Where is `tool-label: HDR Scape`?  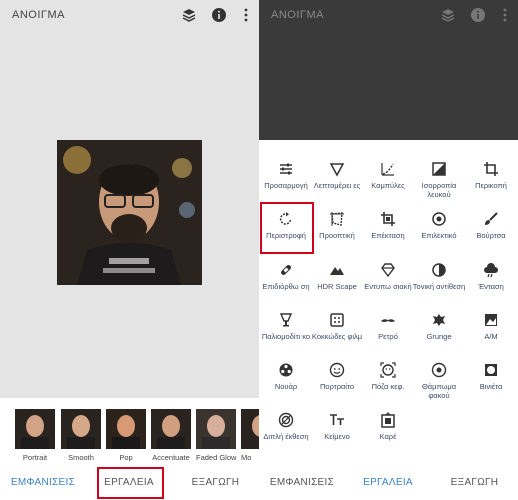
tool-label: HDR Scape is located at coordinates (337, 286).